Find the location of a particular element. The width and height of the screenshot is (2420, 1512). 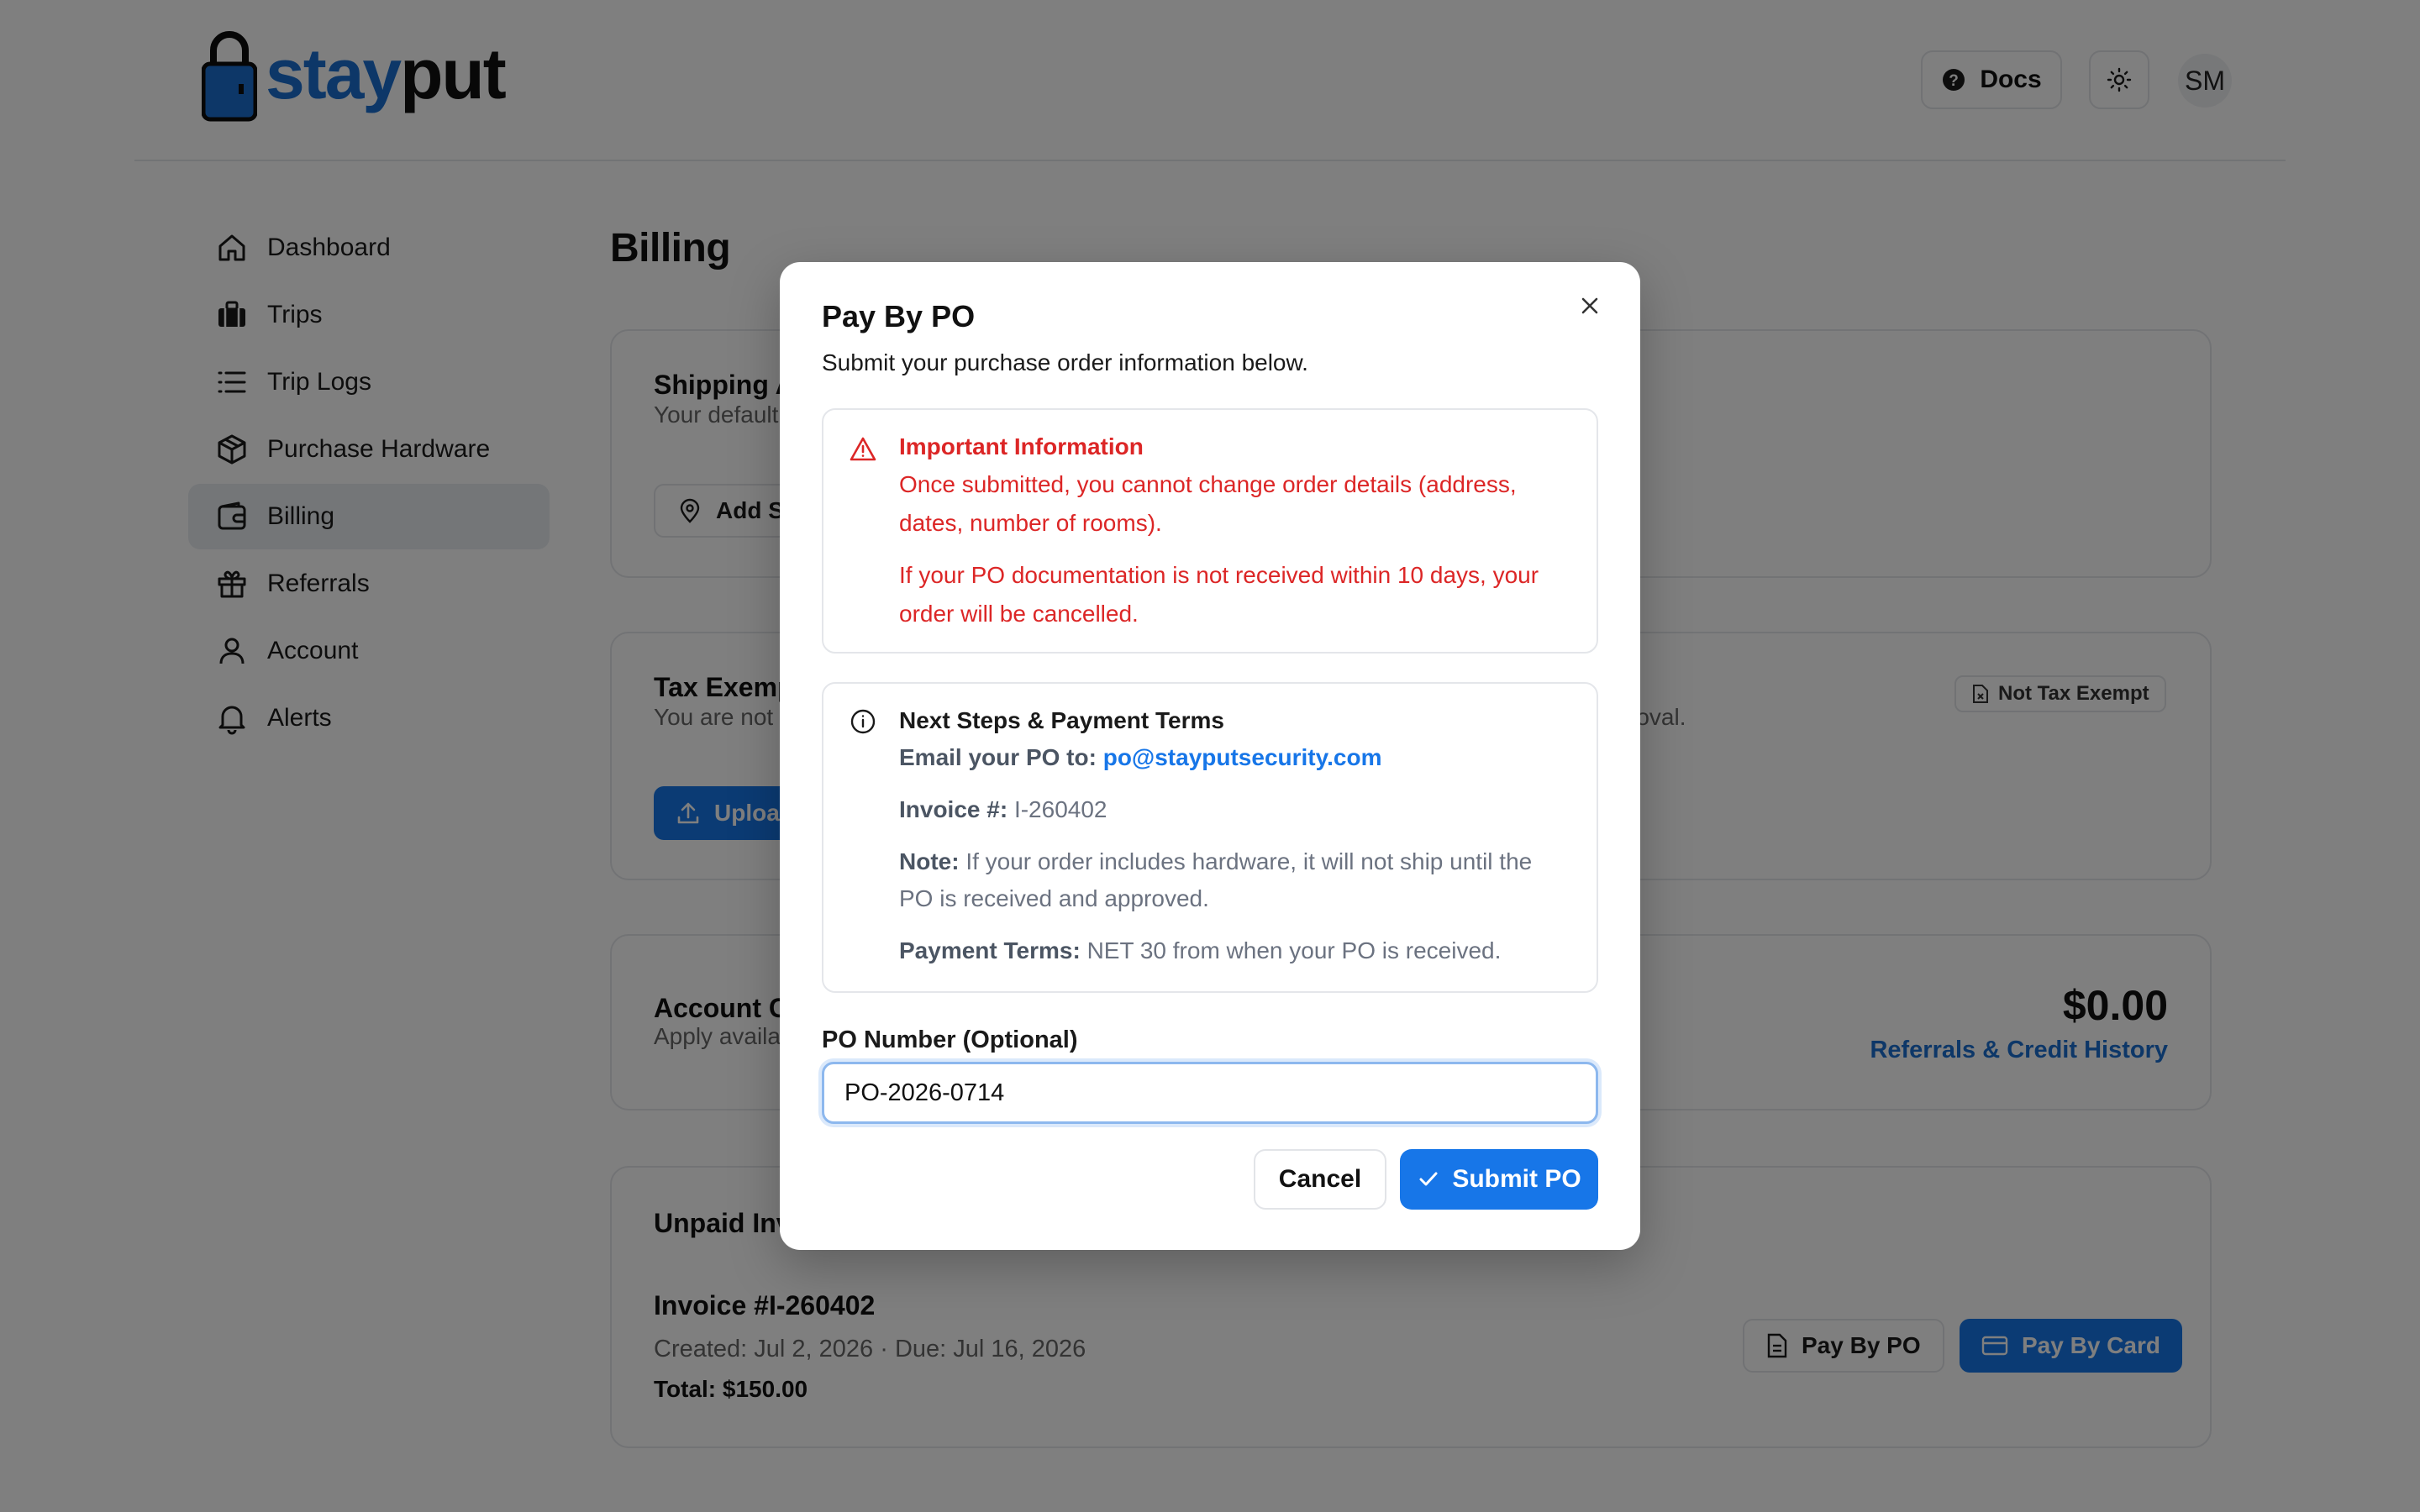

close-dialog-button is located at coordinates (1589, 305).